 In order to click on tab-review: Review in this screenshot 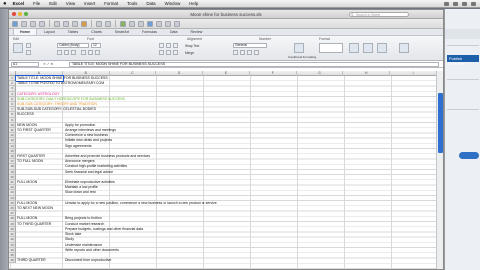, I will do `click(197, 32)`.